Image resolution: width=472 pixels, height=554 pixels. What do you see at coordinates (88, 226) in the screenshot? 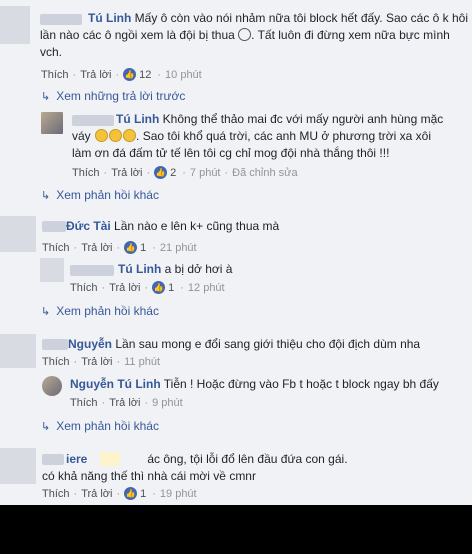
I see `commenter-name: Đức Tài` at bounding box center [88, 226].